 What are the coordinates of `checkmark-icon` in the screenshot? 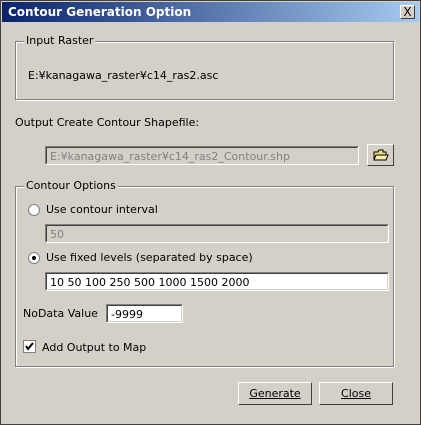 It's located at (29, 346).